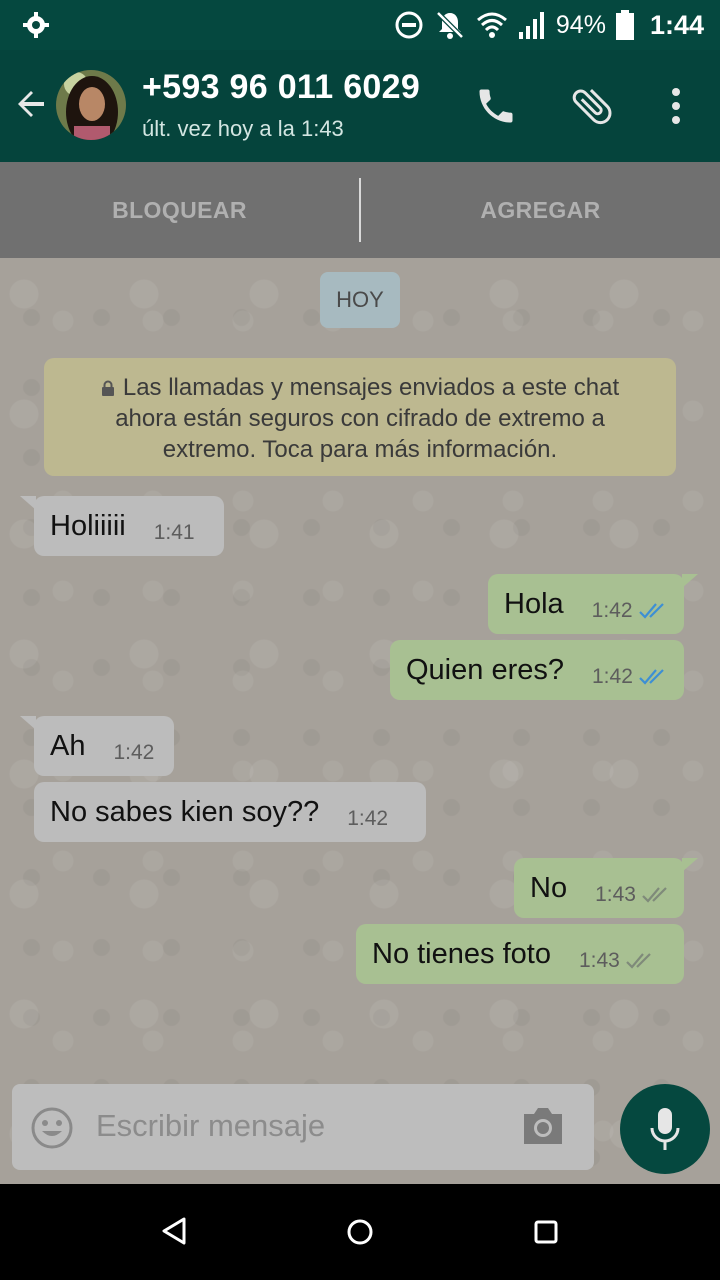 This screenshot has width=720, height=1280. I want to click on message-input: Escribir mensaje, so click(210, 1126).